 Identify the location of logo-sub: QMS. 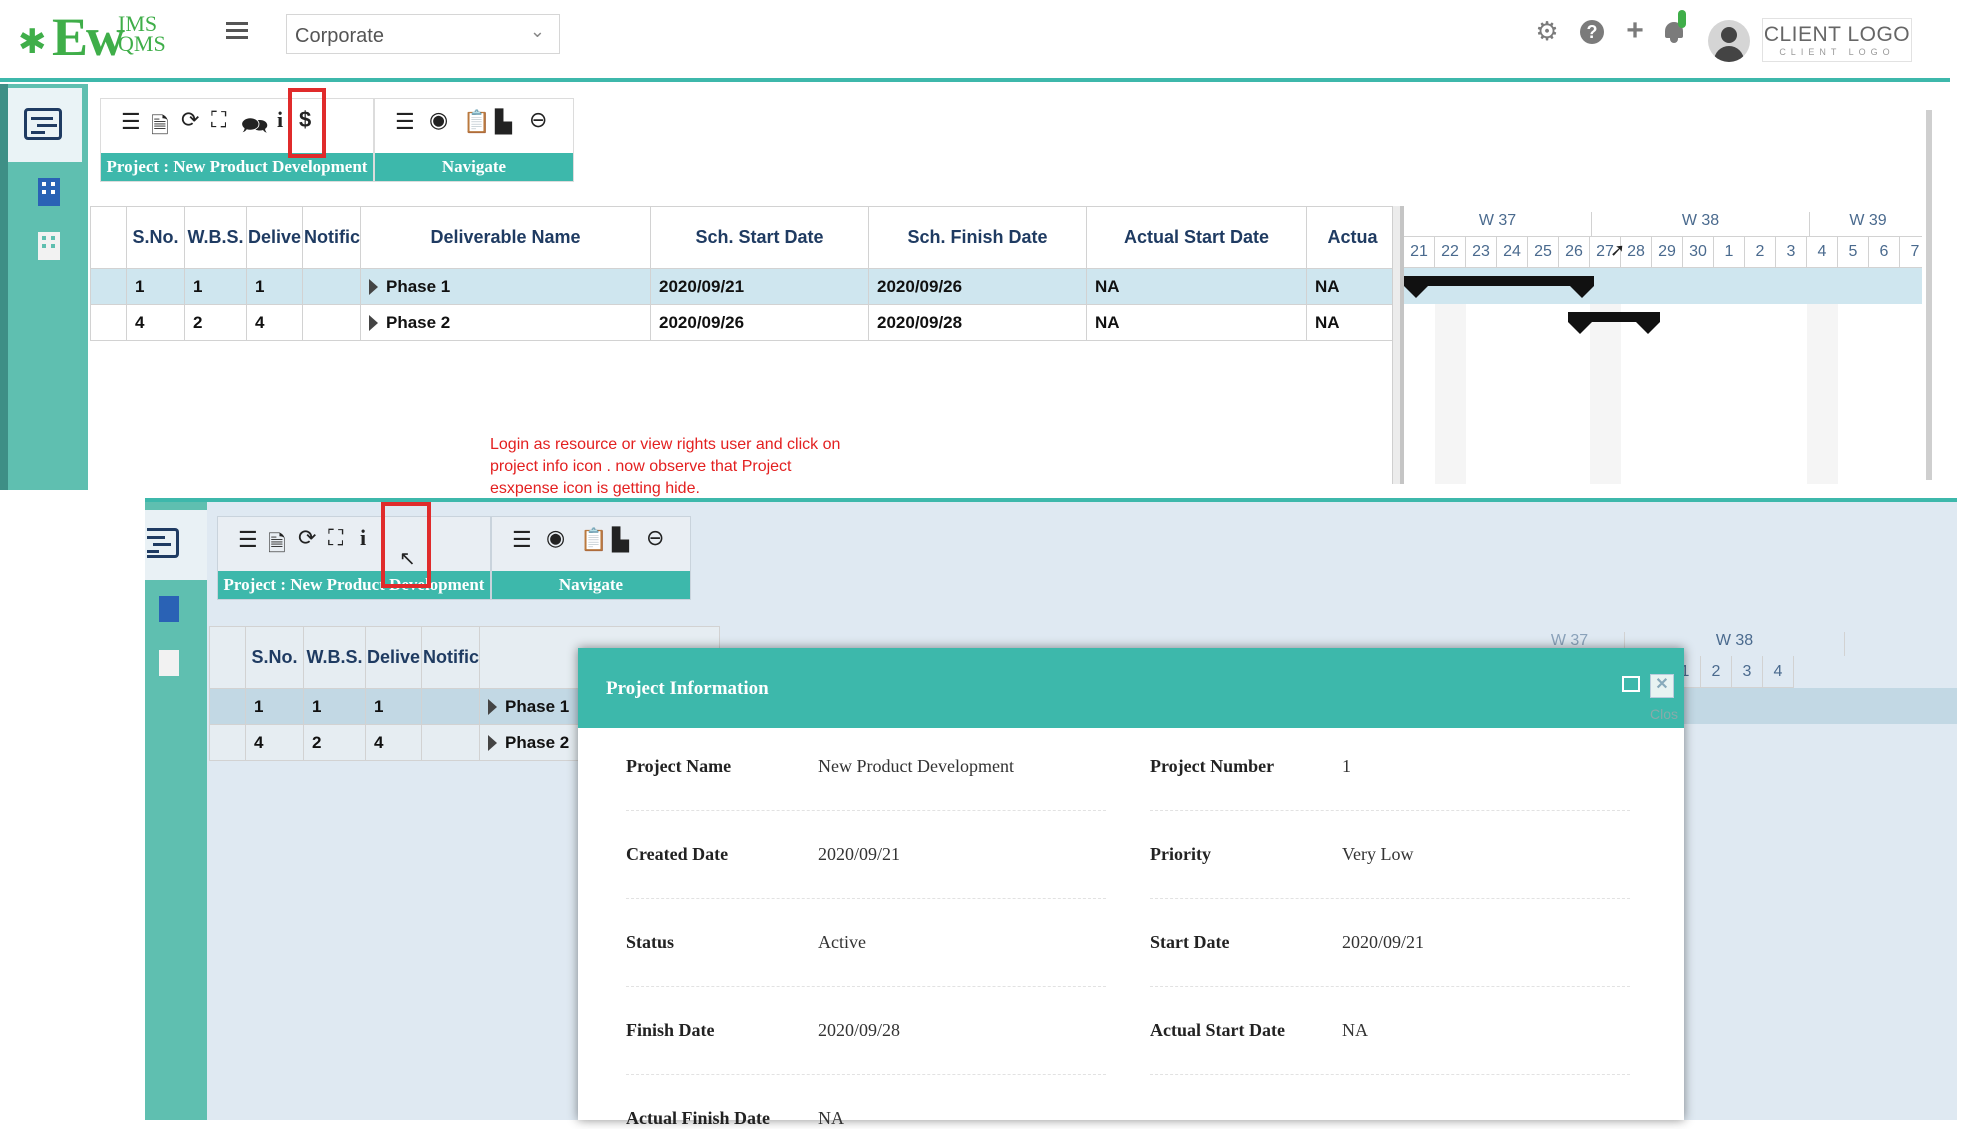
(142, 43).